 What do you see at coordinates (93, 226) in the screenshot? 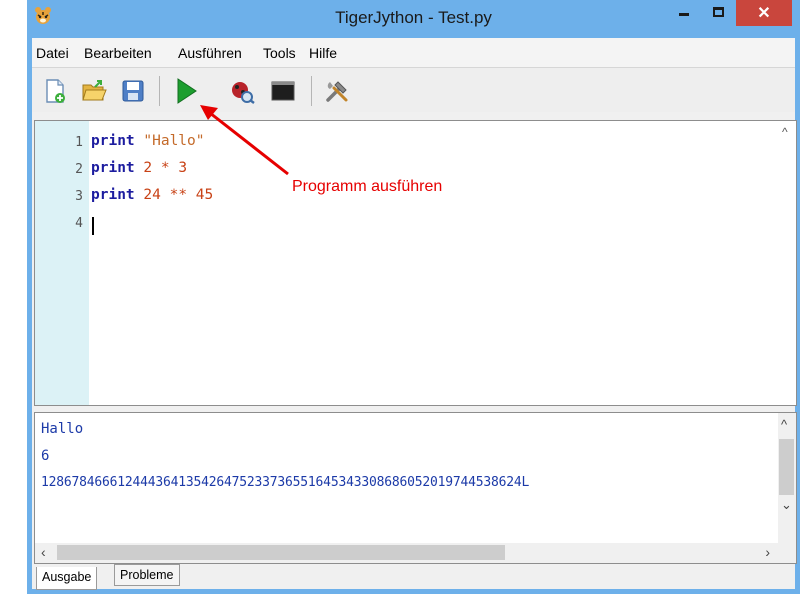
I see `text-caret` at bounding box center [93, 226].